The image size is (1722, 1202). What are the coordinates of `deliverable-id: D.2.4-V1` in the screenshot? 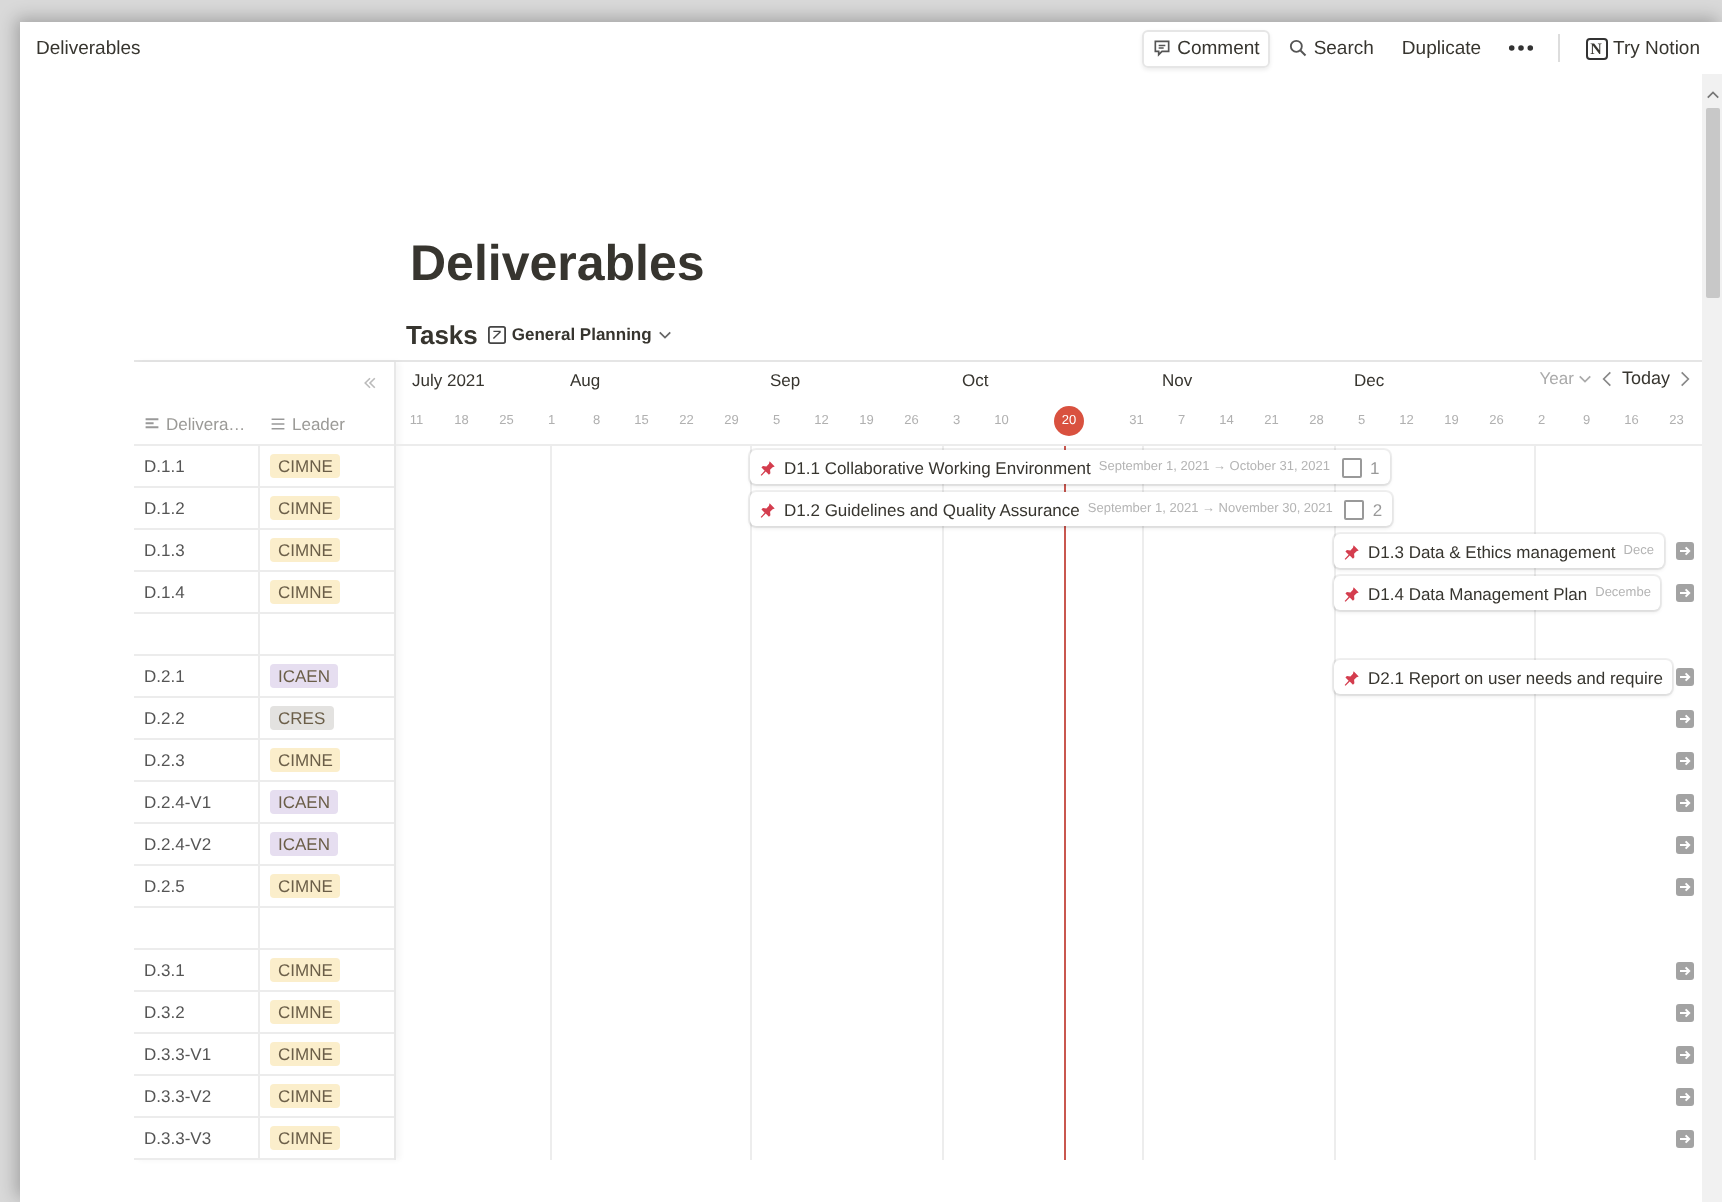 It's located at (178, 802).